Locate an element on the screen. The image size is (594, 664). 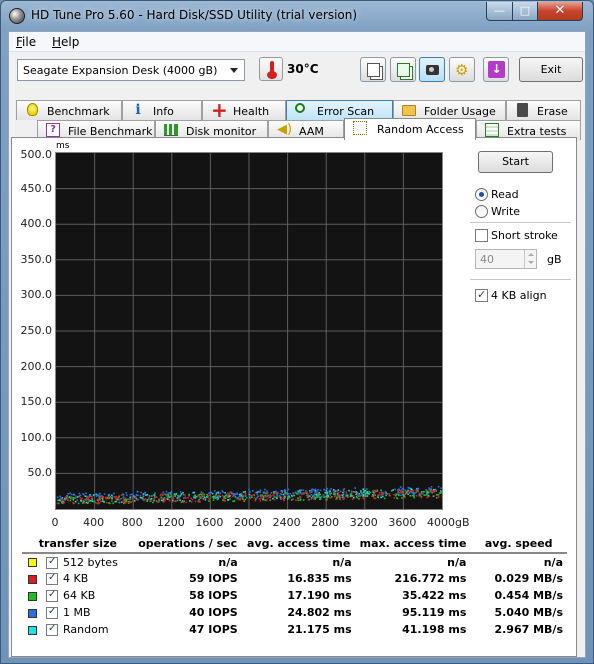
tab-benchmark: Benchmark is located at coordinates (69, 110).